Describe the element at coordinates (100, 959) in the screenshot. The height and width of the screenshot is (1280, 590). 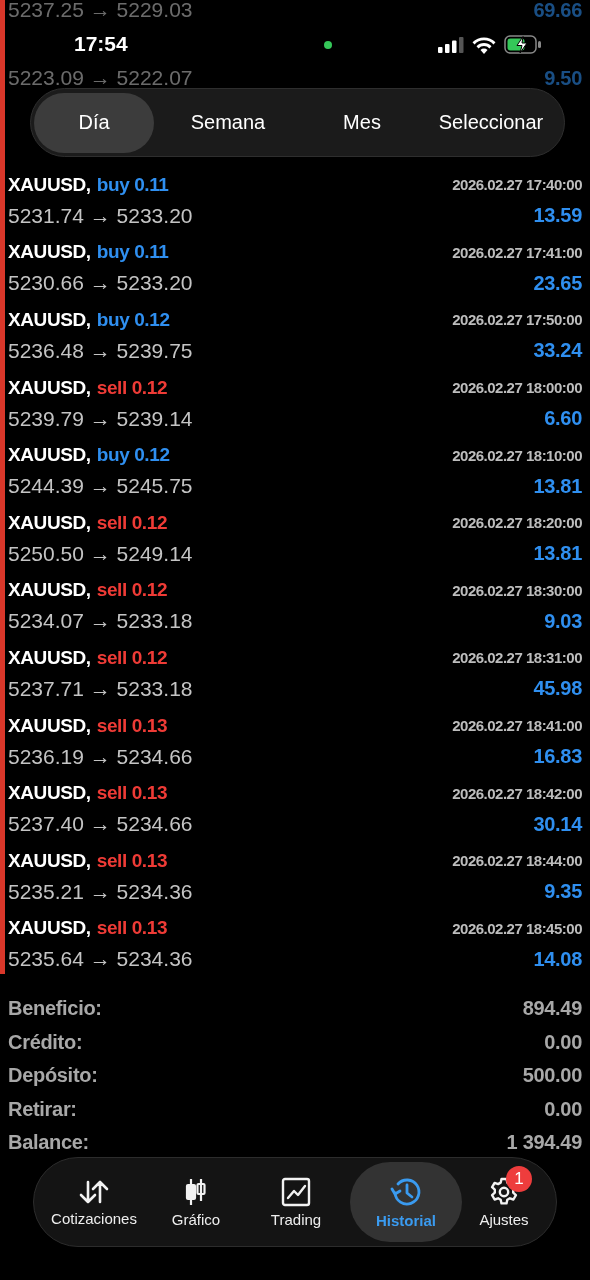
I see `price-range: 5235.64 → 5234.36` at that location.